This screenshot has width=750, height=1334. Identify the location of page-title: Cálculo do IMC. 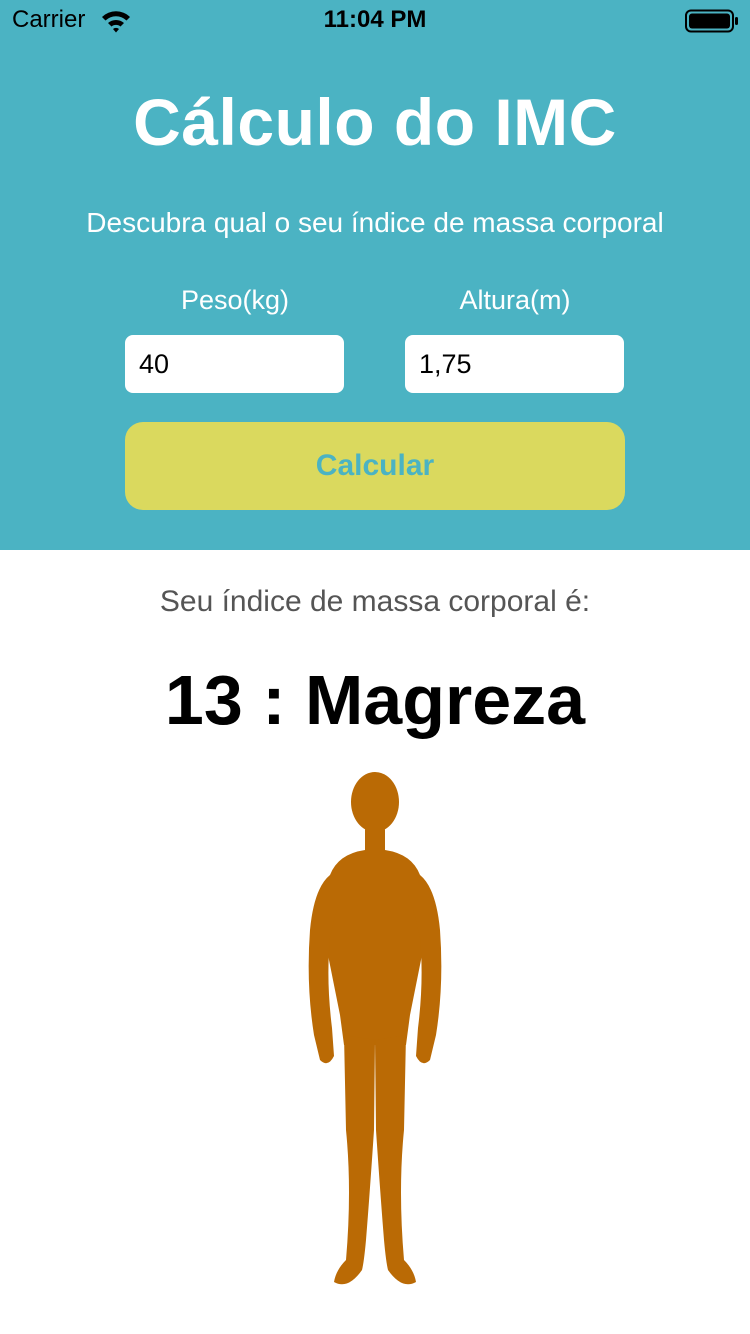
(375, 122).